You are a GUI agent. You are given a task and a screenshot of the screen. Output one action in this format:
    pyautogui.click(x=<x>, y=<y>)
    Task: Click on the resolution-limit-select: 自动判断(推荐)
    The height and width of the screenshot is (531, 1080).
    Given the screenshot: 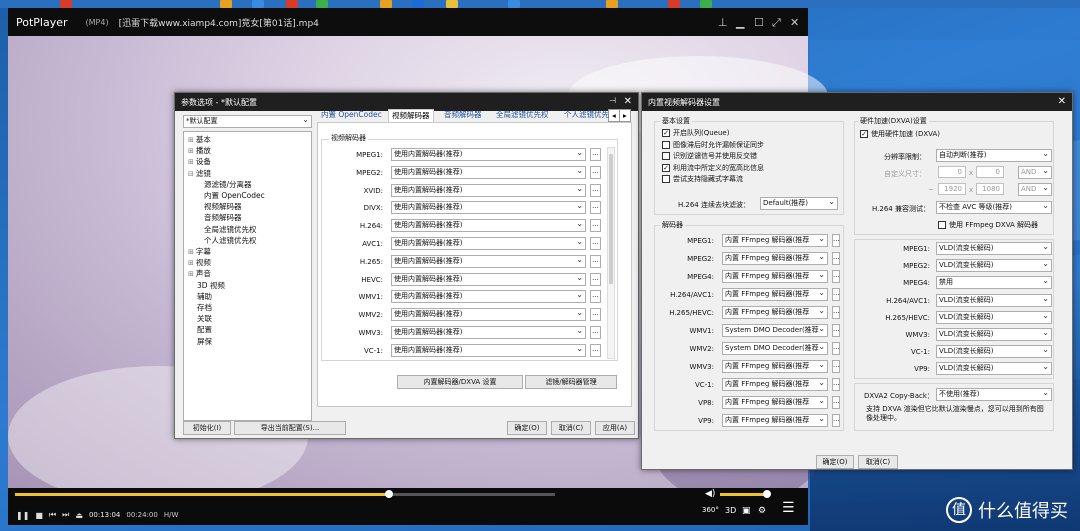 What is the action you would take?
    pyautogui.click(x=994, y=155)
    